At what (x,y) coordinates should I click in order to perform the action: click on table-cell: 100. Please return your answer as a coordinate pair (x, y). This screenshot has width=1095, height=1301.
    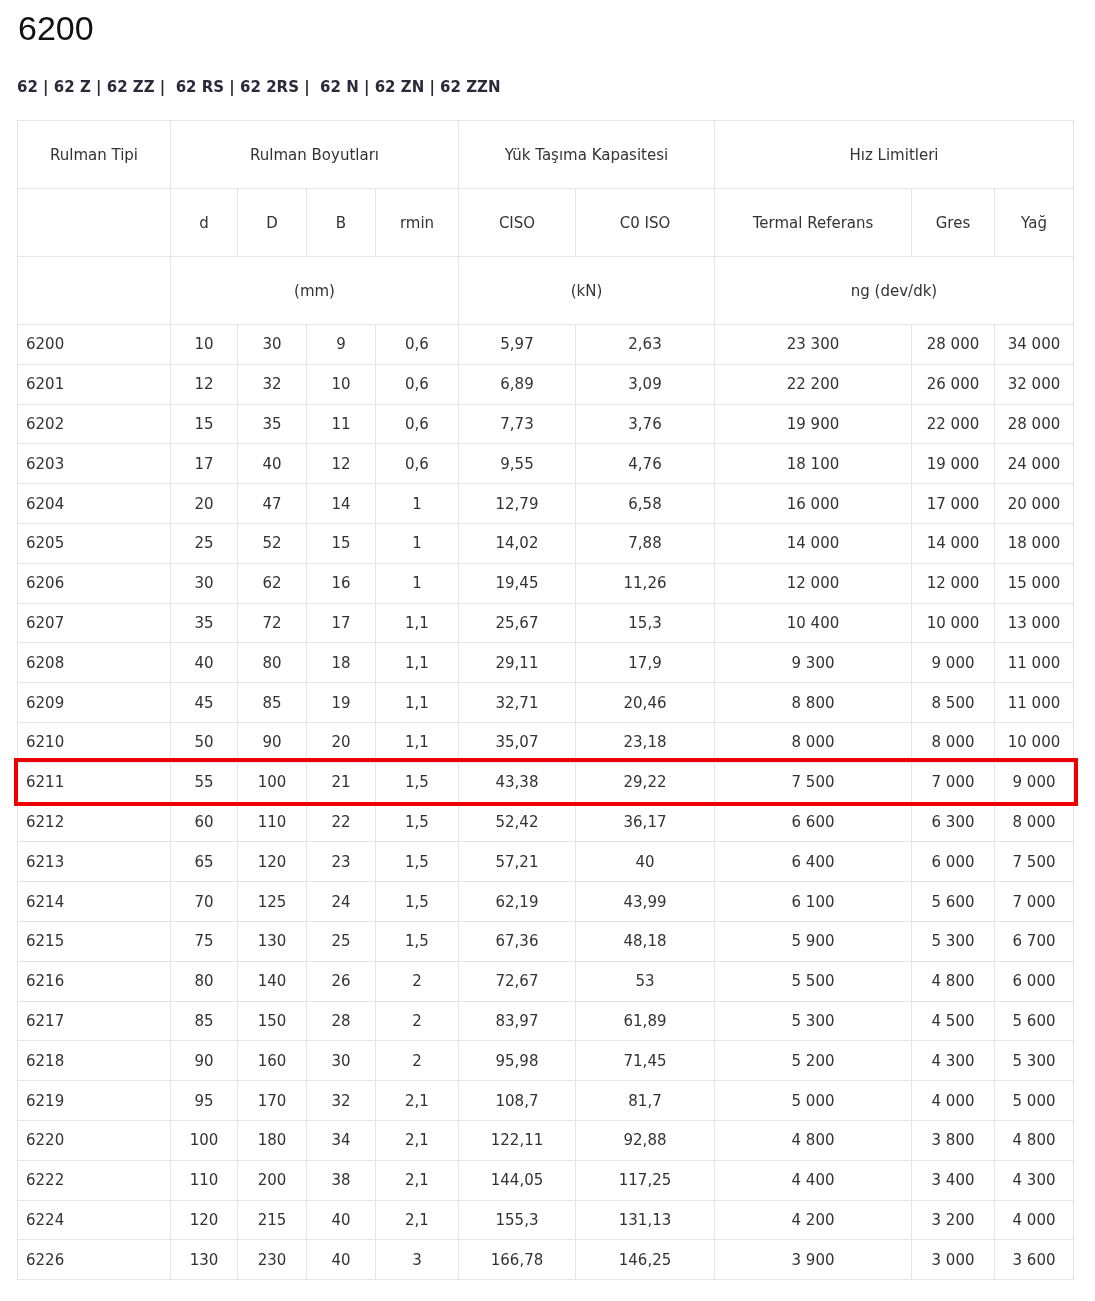
    Looking at the image, I should click on (204, 1140).